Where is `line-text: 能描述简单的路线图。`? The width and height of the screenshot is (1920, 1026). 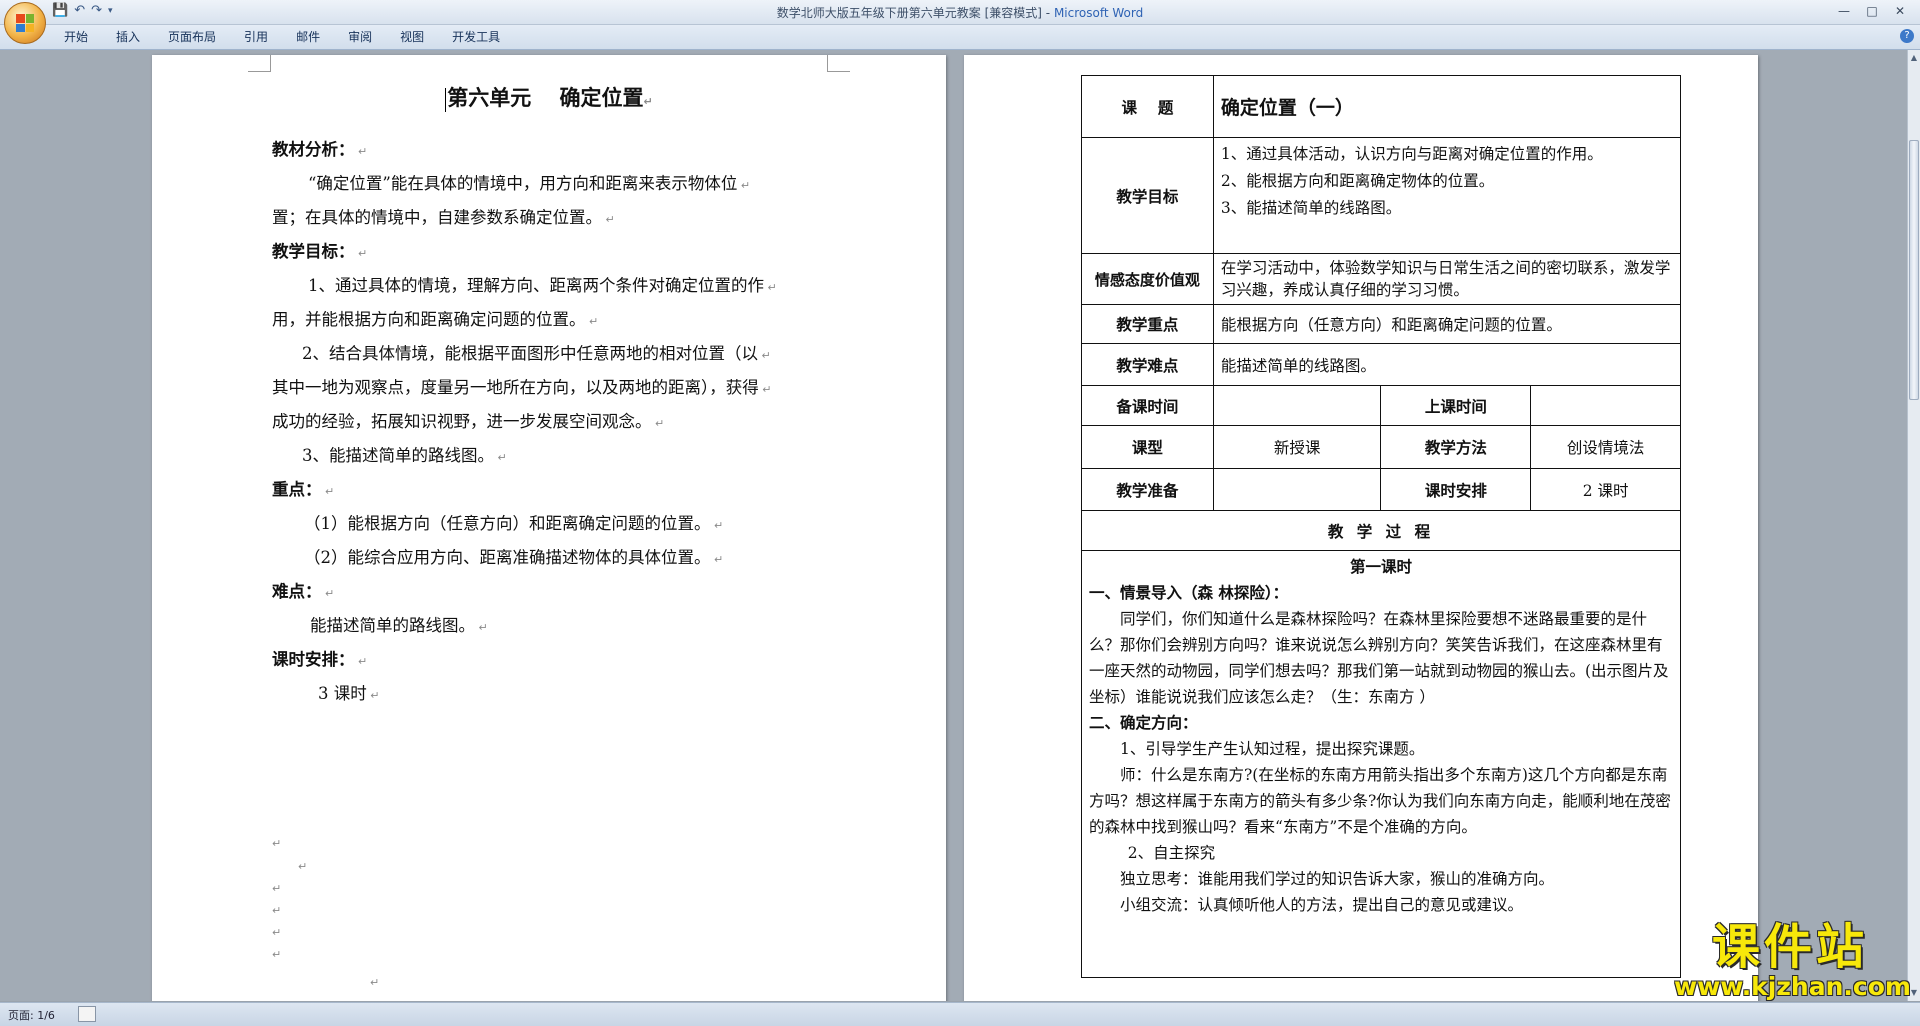
line-text: 能描述简单的路线图。 is located at coordinates (392, 625).